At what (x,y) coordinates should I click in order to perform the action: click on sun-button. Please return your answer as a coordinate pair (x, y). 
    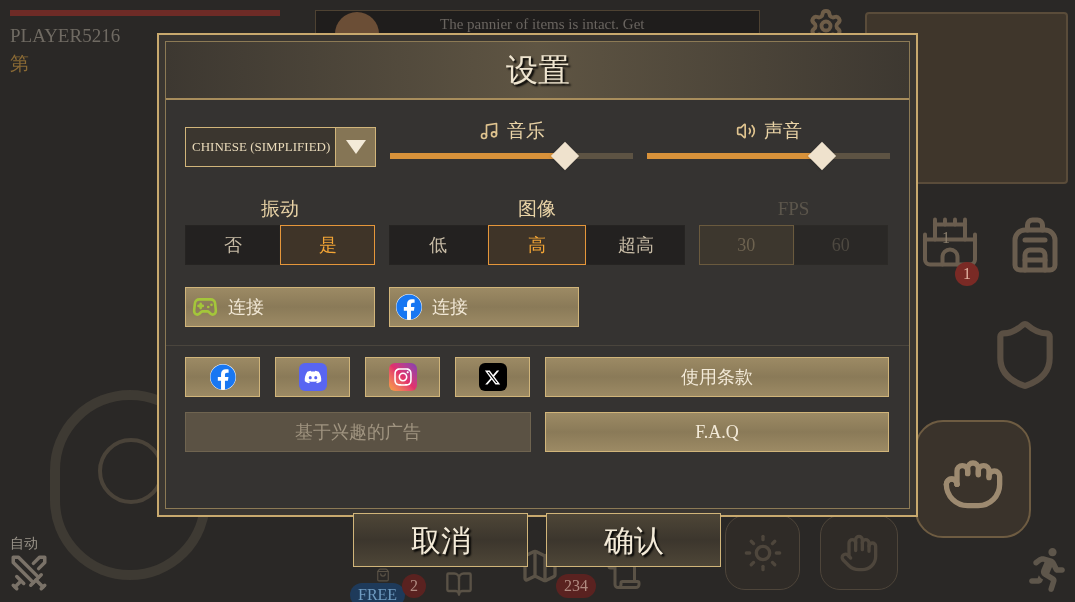
    Looking at the image, I should click on (762, 552).